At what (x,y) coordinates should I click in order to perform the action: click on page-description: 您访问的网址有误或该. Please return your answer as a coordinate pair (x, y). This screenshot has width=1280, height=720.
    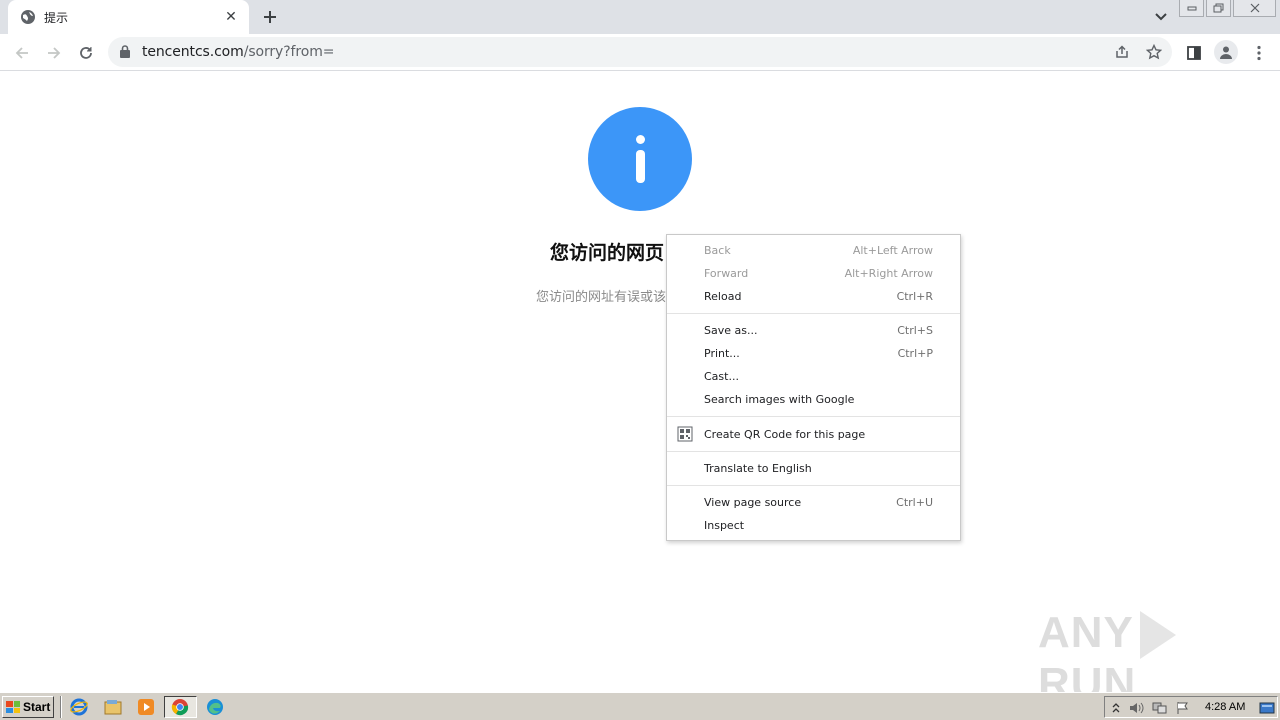
    Looking at the image, I should click on (601, 297).